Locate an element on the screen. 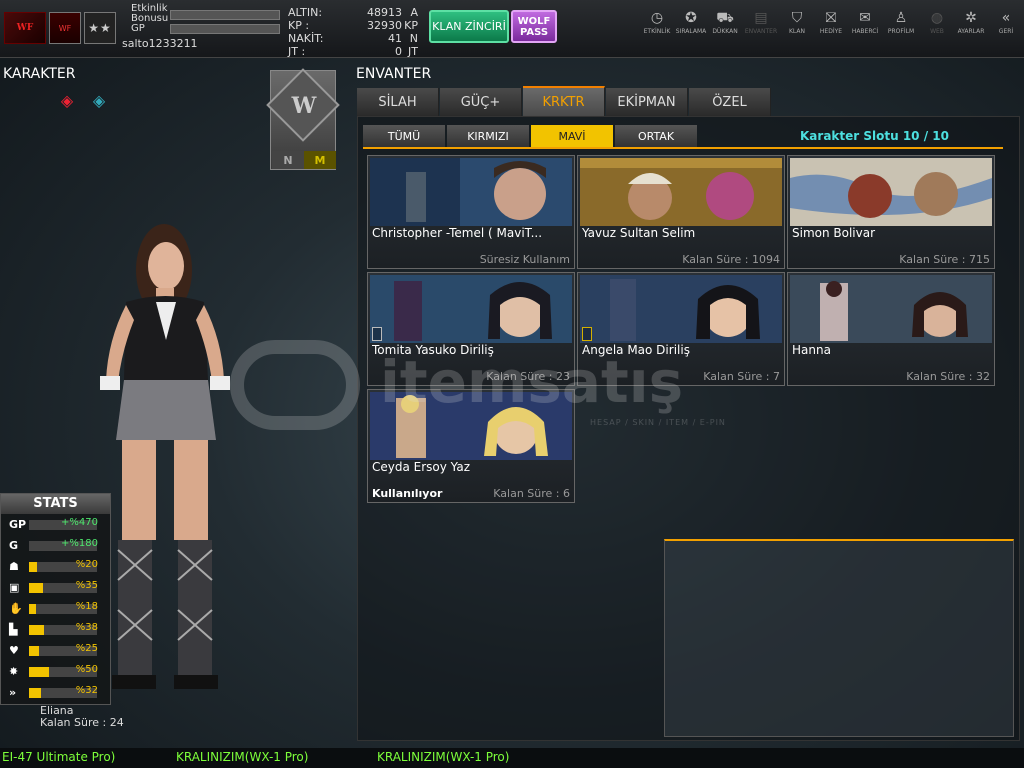 This screenshot has height=768, width=1024. back-icon: « is located at coordinates (1006, 18).